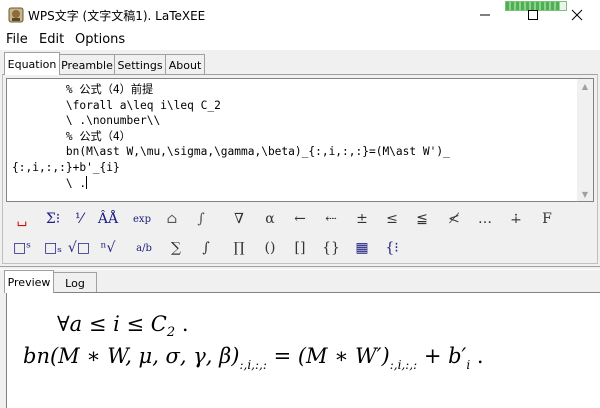 The width and height of the screenshot is (600, 408). What do you see at coordinates (585, 194) in the screenshot?
I see `scroll-down-icon: ▼` at bounding box center [585, 194].